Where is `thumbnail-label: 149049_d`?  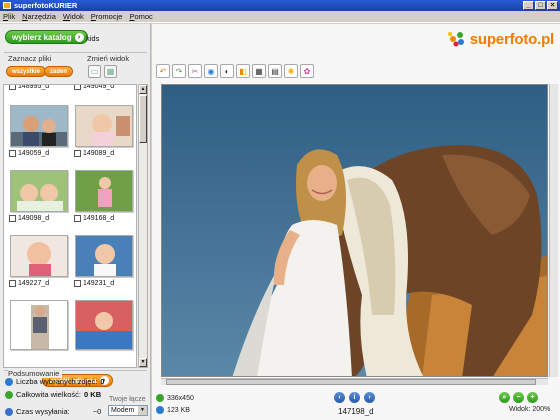
thumbnail-label: 149049_d is located at coordinates (99, 87).